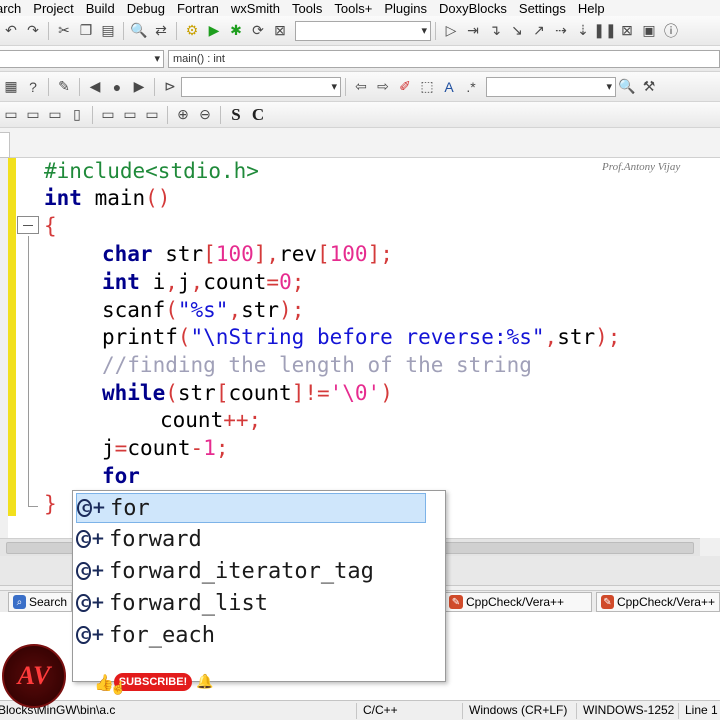 This screenshot has width=720, height=720. What do you see at coordinates (317, 365) in the screenshot?
I see `code-line-8: //finding the length of the string` at bounding box center [317, 365].